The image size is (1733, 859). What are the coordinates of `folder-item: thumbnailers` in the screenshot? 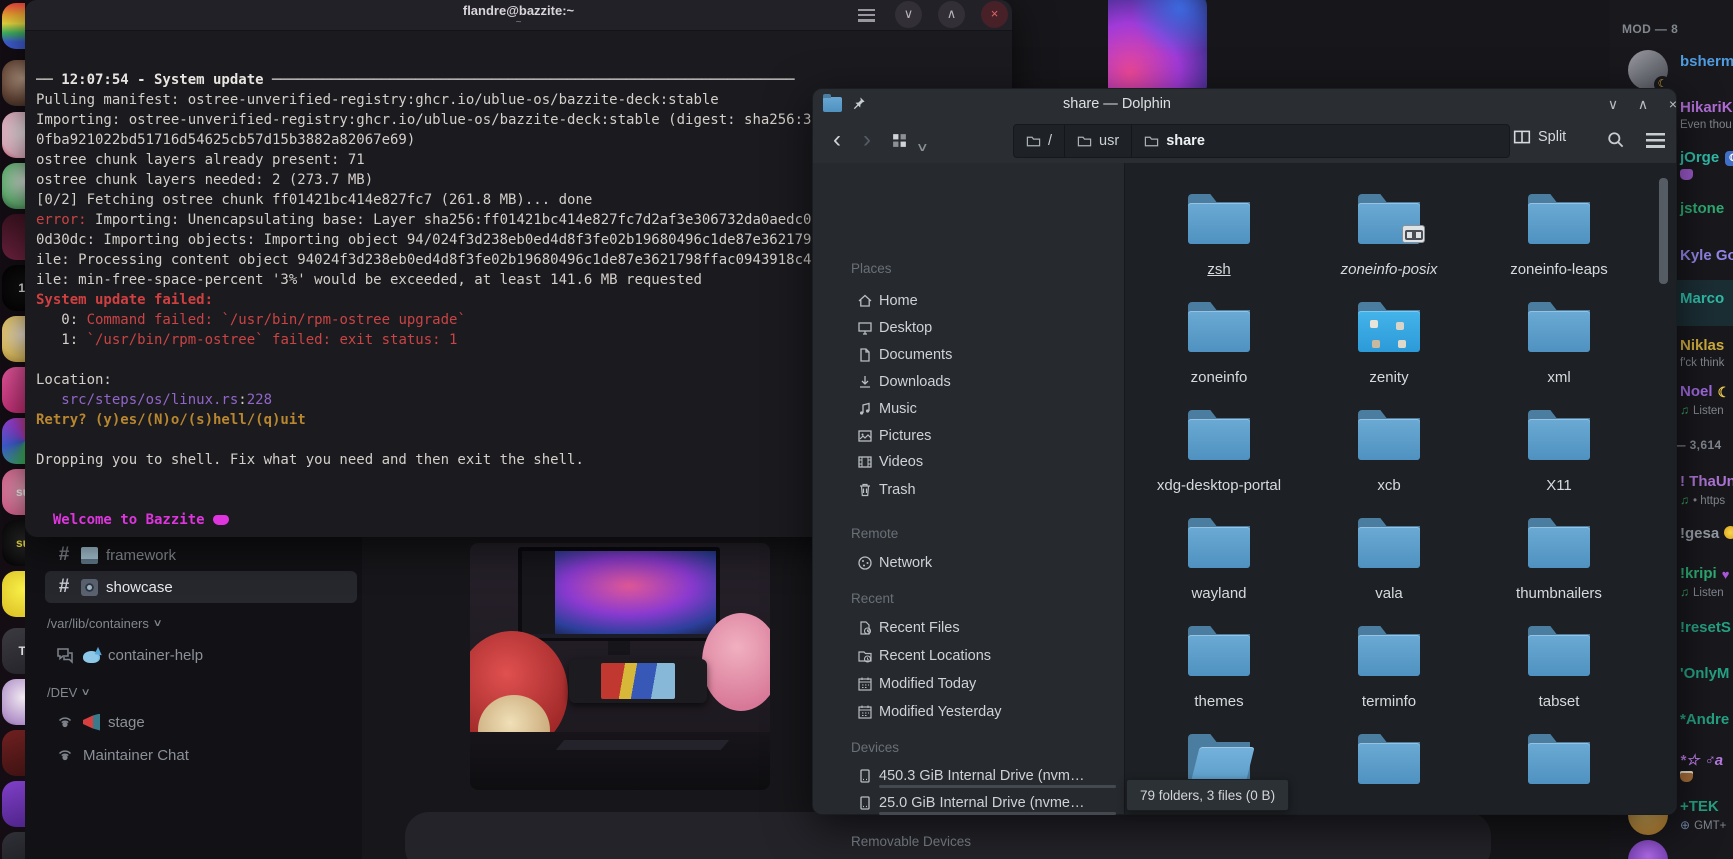 It's located at (1559, 571).